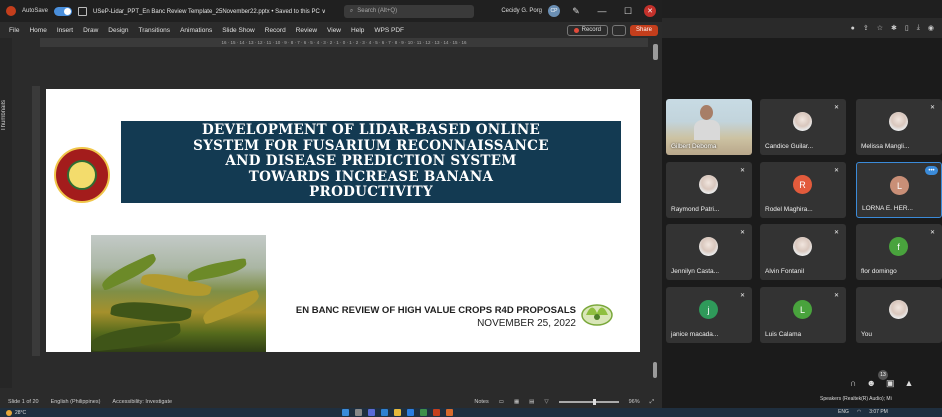 This screenshot has height=417, width=942. What do you see at coordinates (866, 28) in the screenshot?
I see `share-page-icon: ⇪` at bounding box center [866, 28].